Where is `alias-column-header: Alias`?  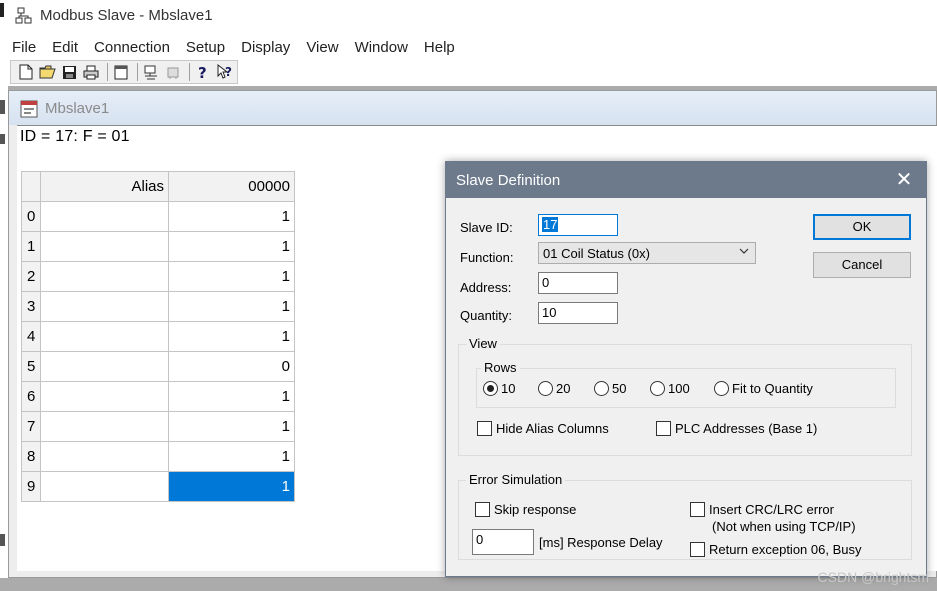
alias-column-header: Alias is located at coordinates (104, 186).